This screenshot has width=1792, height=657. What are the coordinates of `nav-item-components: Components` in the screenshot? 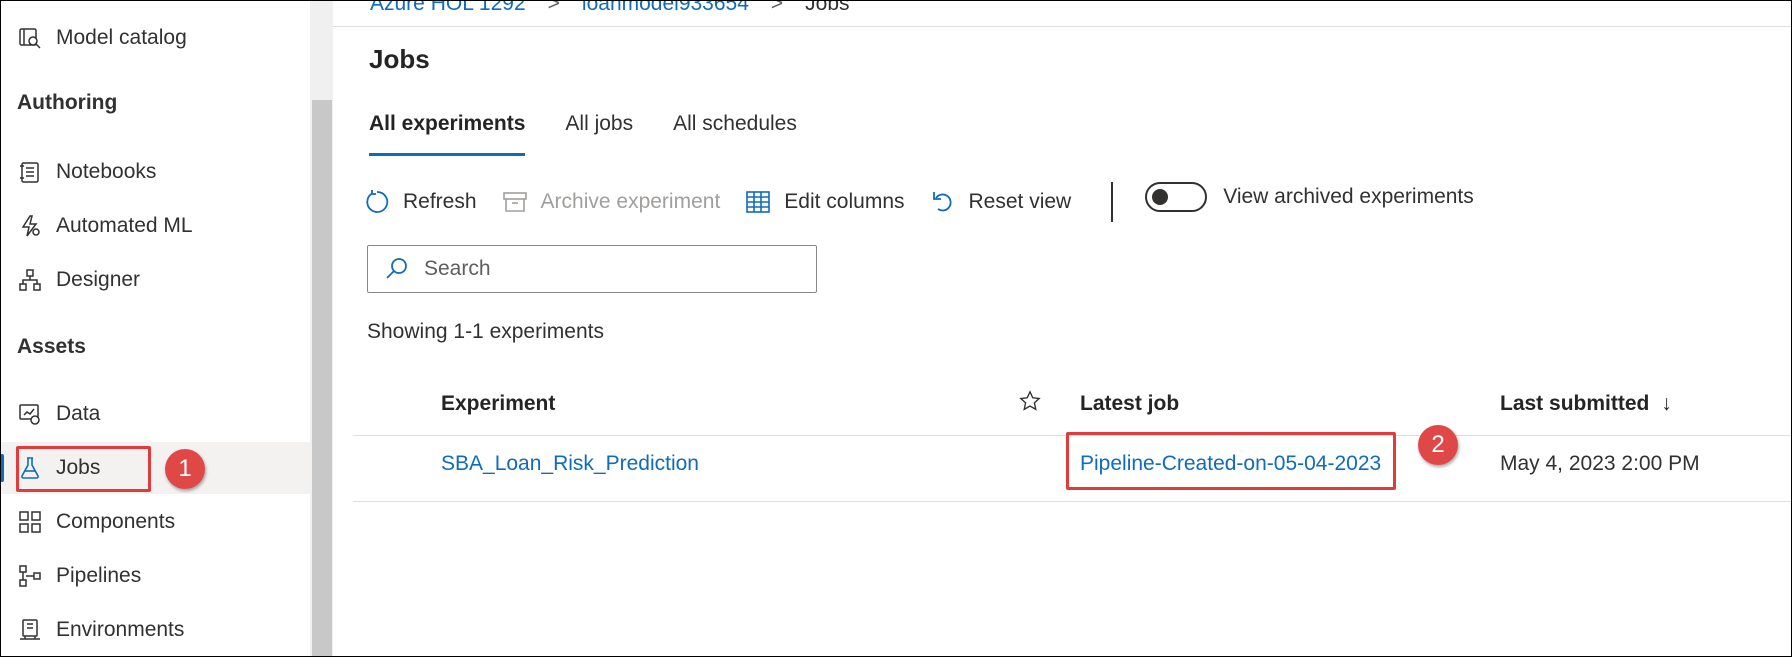 It's located at (155, 522).